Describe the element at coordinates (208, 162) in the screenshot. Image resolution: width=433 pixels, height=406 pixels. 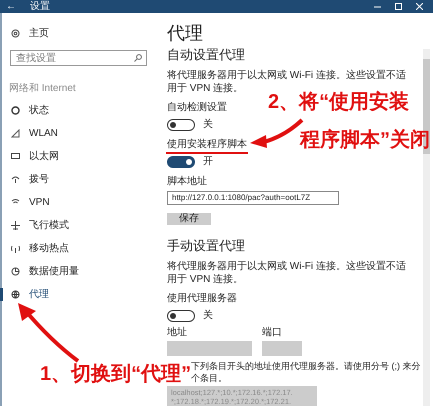
I see `toggle-state: 开` at that location.